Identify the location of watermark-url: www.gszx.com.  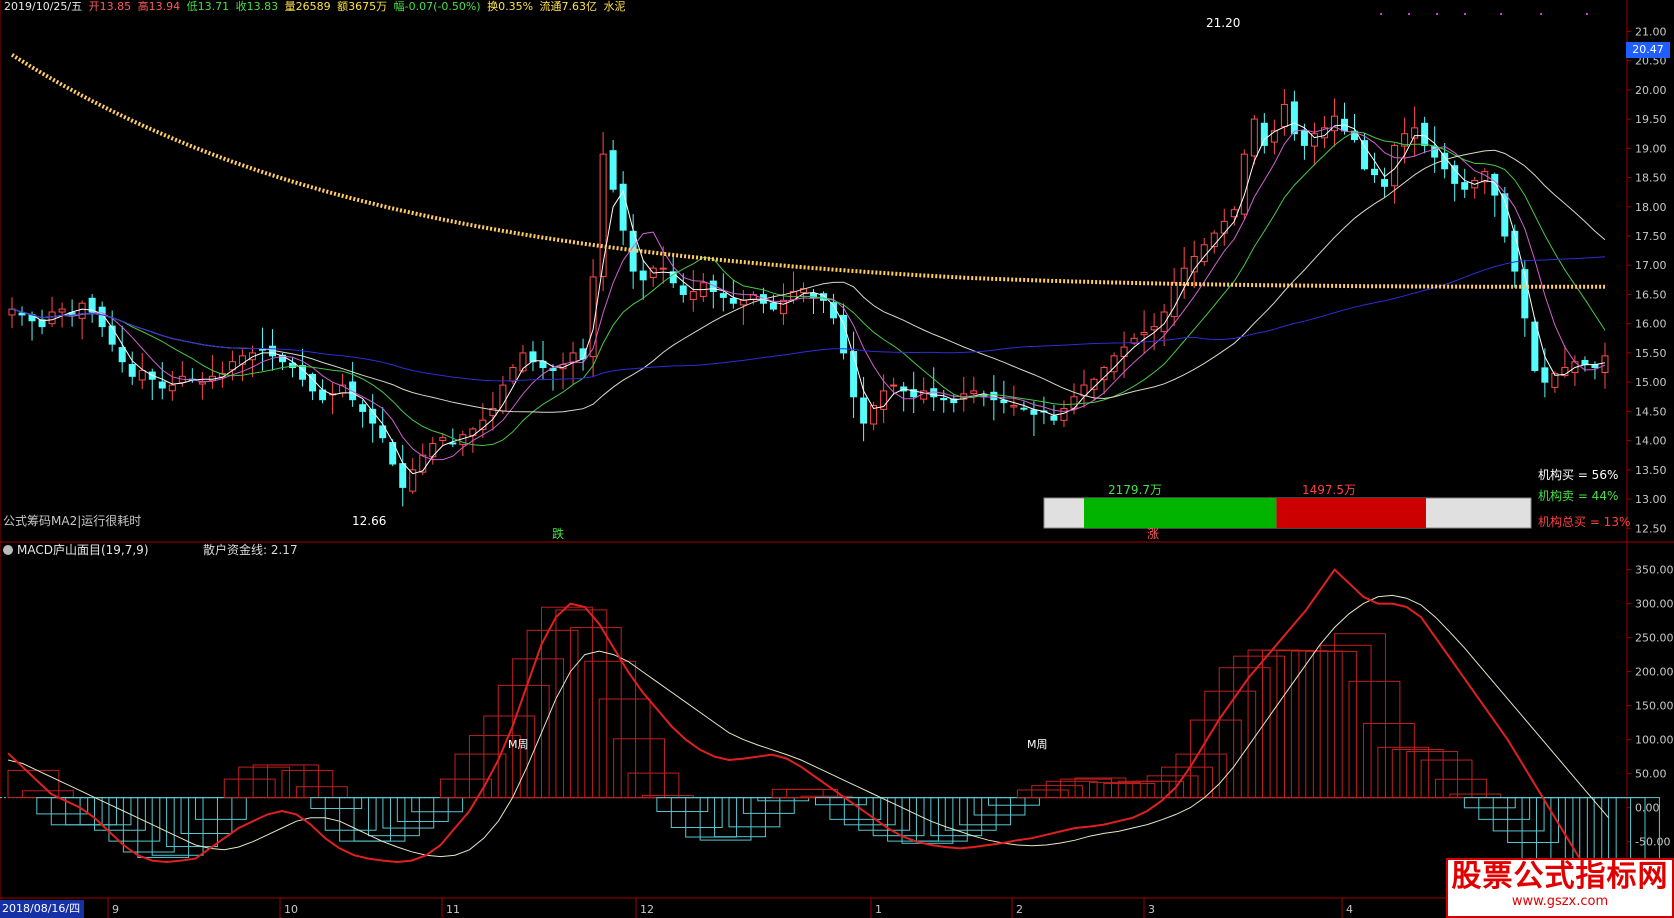
(1560, 901).